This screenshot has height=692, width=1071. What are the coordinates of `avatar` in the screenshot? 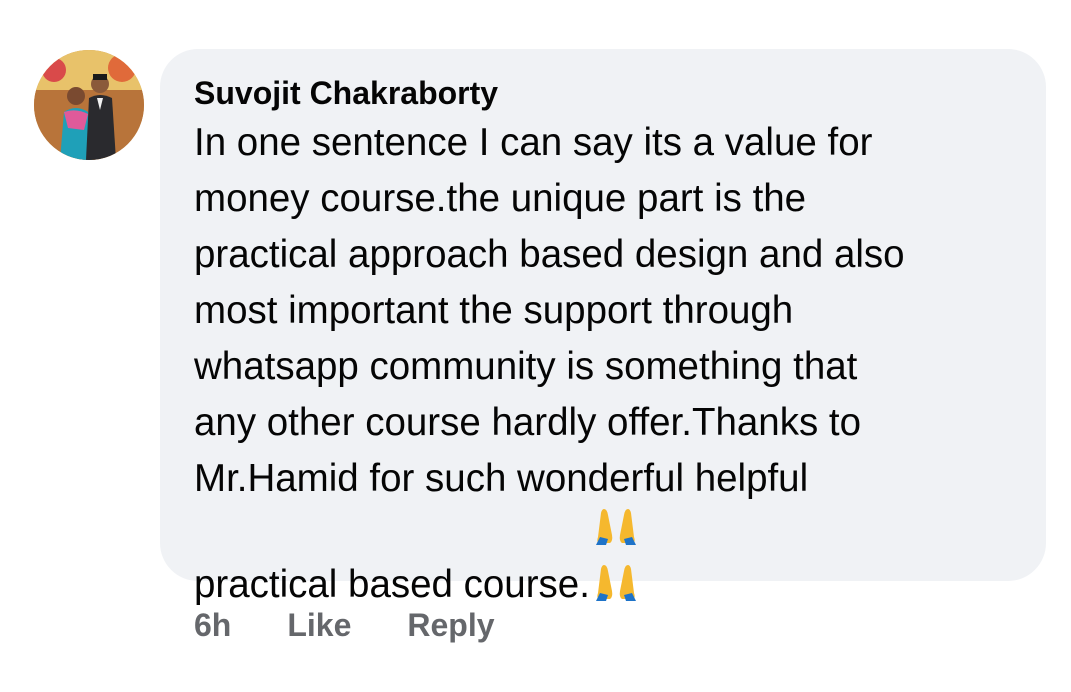 It's located at (89, 105).